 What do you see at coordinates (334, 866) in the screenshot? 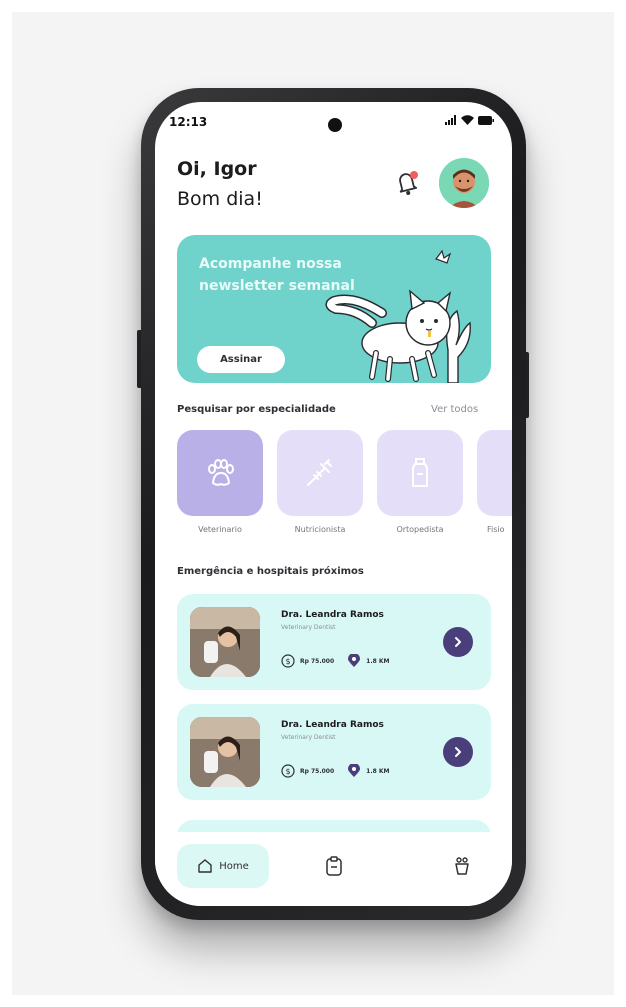
I see `clipboard-icon` at bounding box center [334, 866].